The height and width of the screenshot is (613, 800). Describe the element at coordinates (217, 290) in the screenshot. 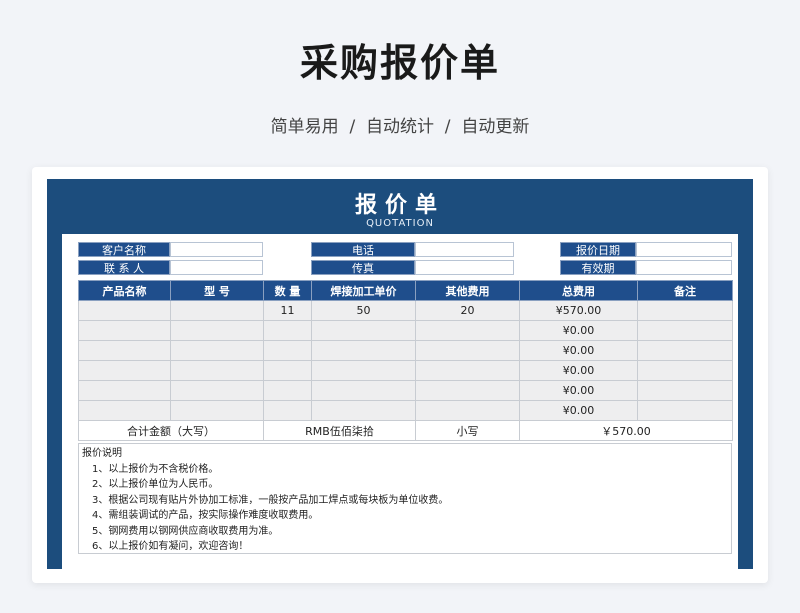

I see `col-header-model: 型 号` at that location.